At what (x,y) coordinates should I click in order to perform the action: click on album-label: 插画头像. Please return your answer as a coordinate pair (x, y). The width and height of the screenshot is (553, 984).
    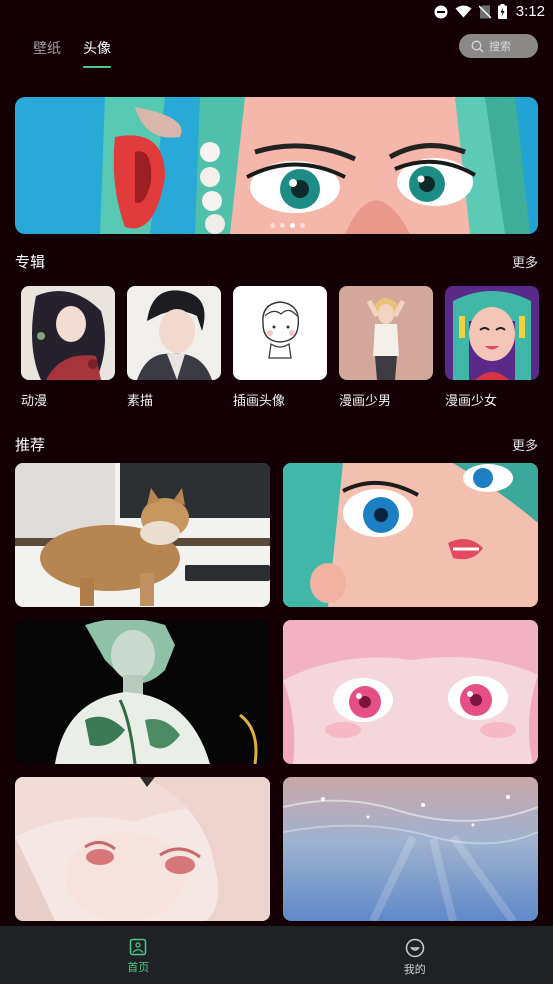
    Looking at the image, I should click on (259, 401).